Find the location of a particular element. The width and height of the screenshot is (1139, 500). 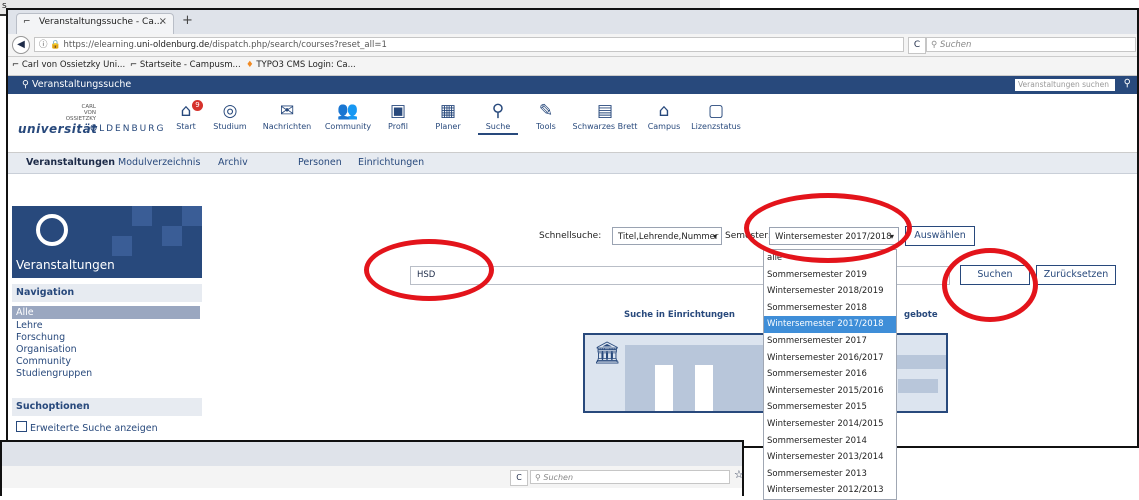

sidebar-box-title: Veranstaltungen is located at coordinates (65, 265).